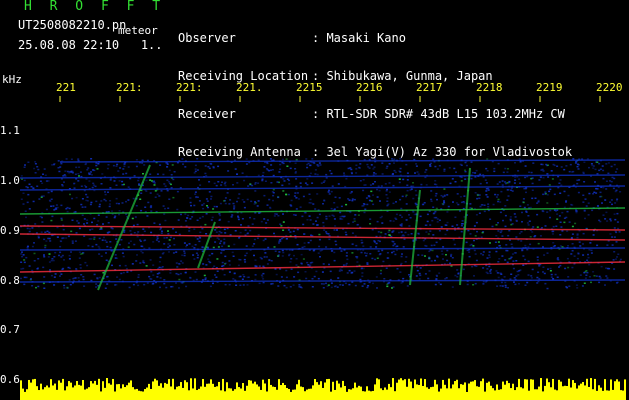 Image resolution: width=629 pixels, height=400 pixels. Describe the element at coordinates (207, 38) in the screenshot. I see `observer-label: Observer` at that location.